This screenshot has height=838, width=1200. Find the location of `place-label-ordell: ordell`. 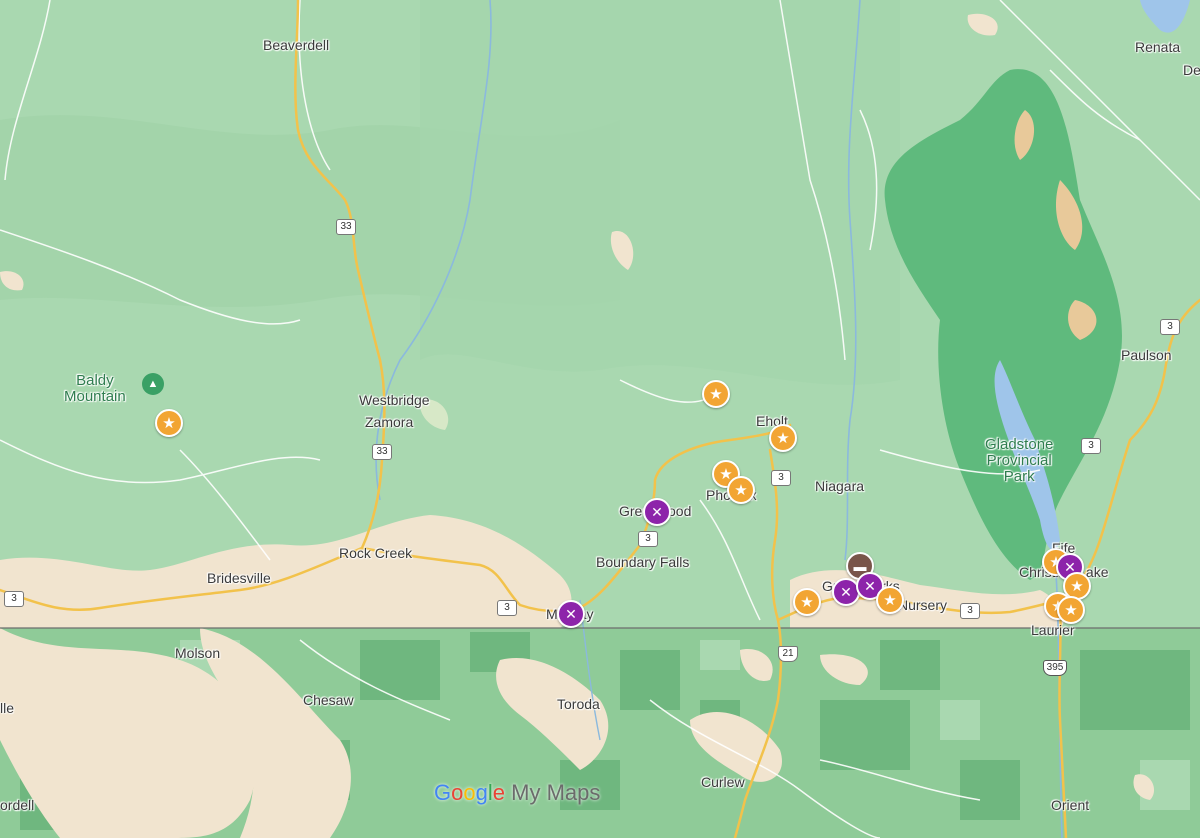

place-label-ordell: ordell is located at coordinates (17, 805).